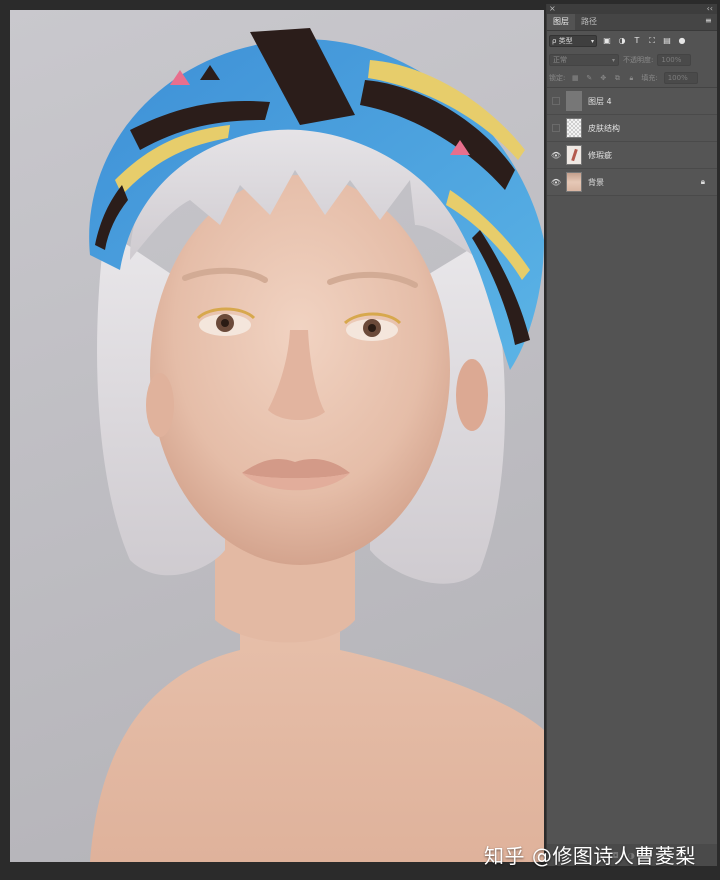 This screenshot has width=720, height=880. I want to click on image-filter-icon: ▣, so click(607, 41).